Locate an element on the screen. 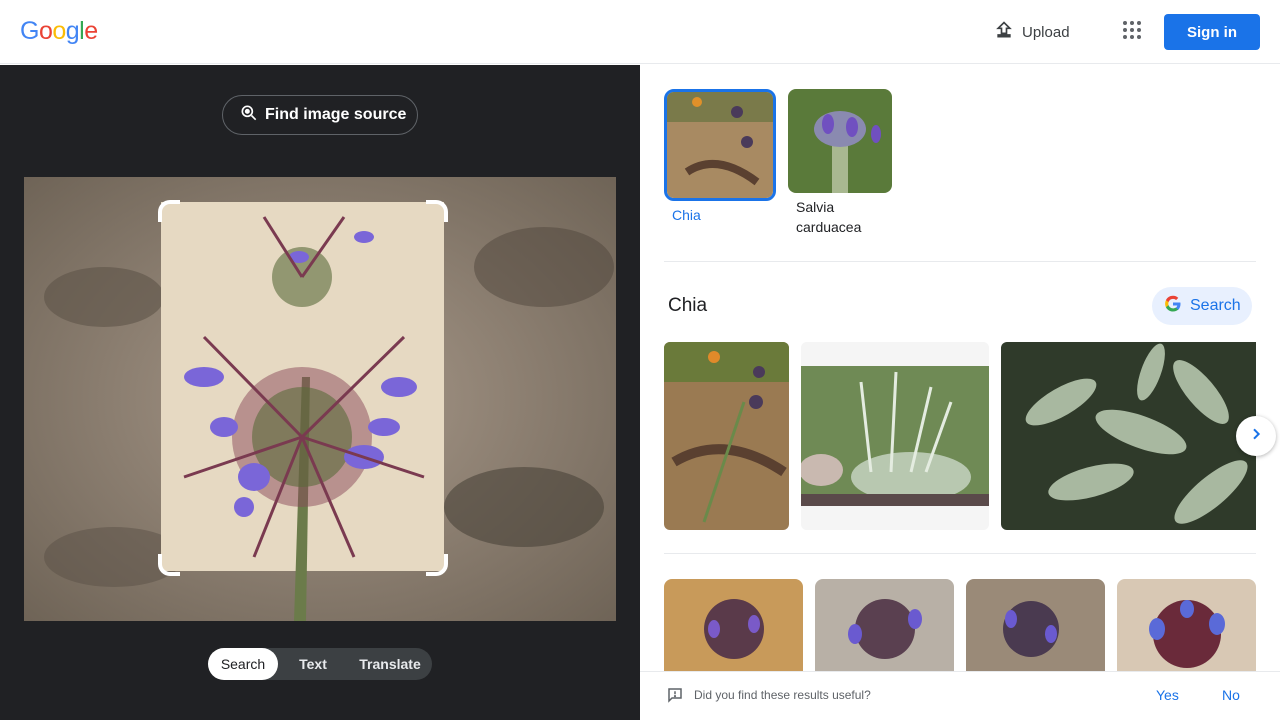 The height and width of the screenshot is (720, 1280). upload-label: Upload is located at coordinates (1046, 32).